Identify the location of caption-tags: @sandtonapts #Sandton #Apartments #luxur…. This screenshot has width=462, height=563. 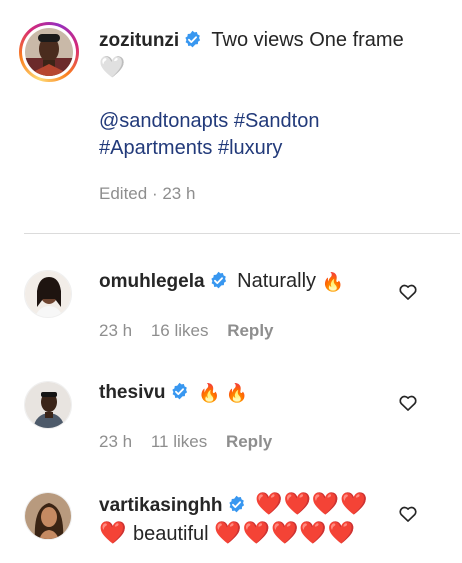
(269, 135).